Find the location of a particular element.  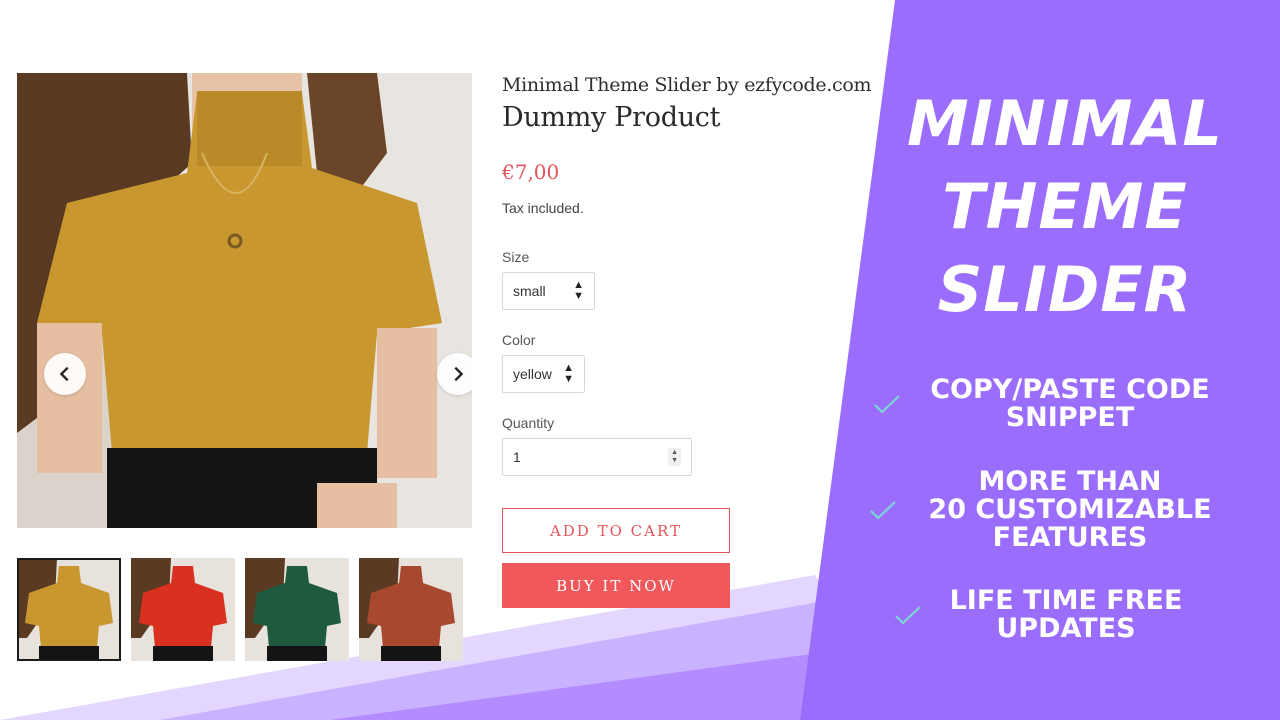

size-select-value: small is located at coordinates (529, 291).